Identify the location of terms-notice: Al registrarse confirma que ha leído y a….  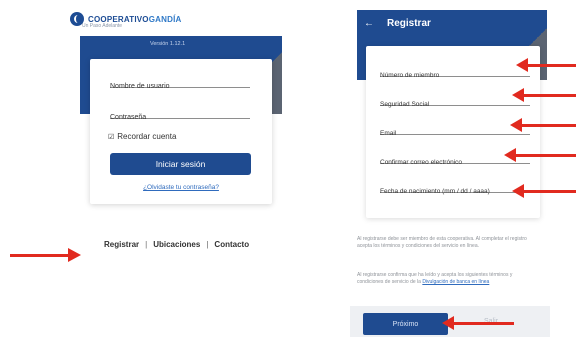
(448, 278).